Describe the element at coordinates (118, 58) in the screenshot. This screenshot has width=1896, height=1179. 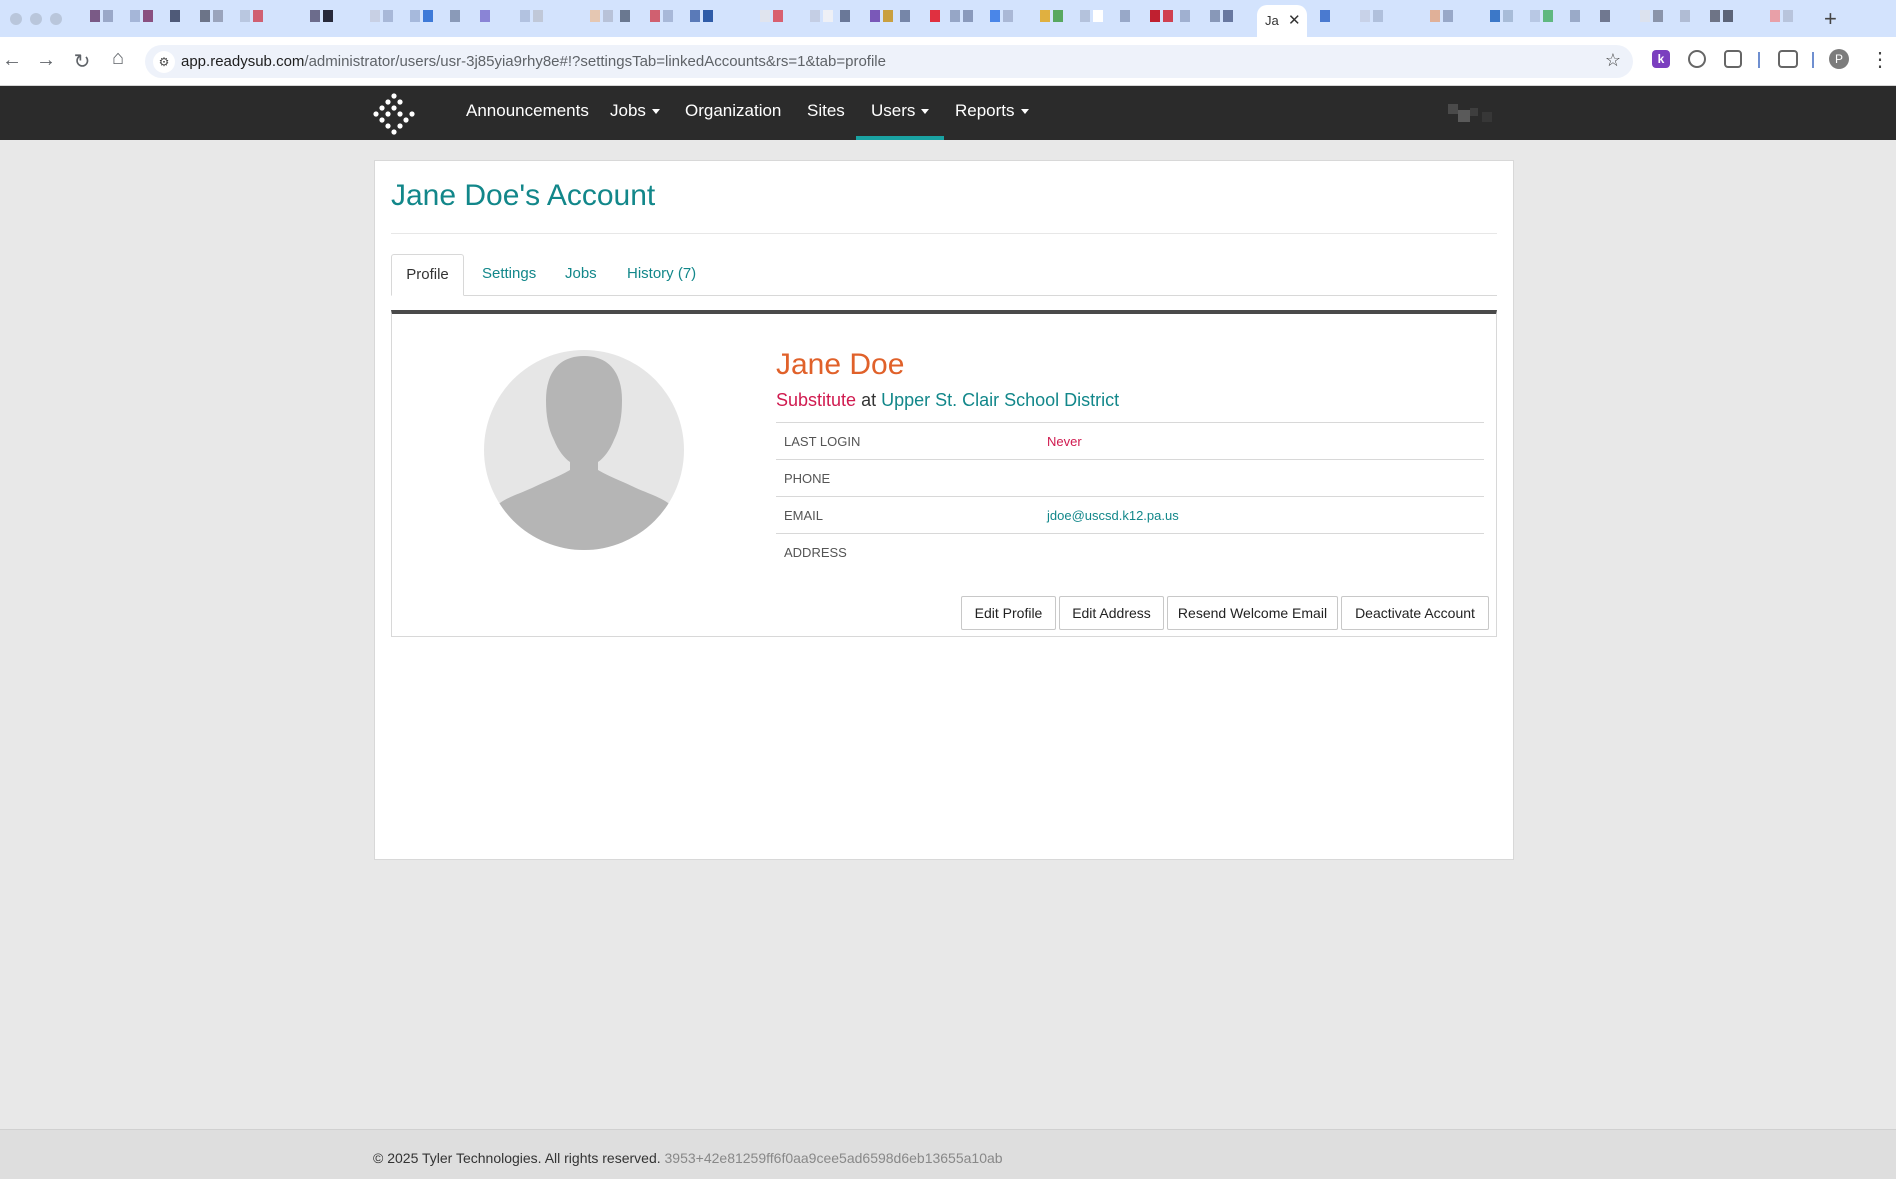
I see `home-icon: ⌂` at that location.